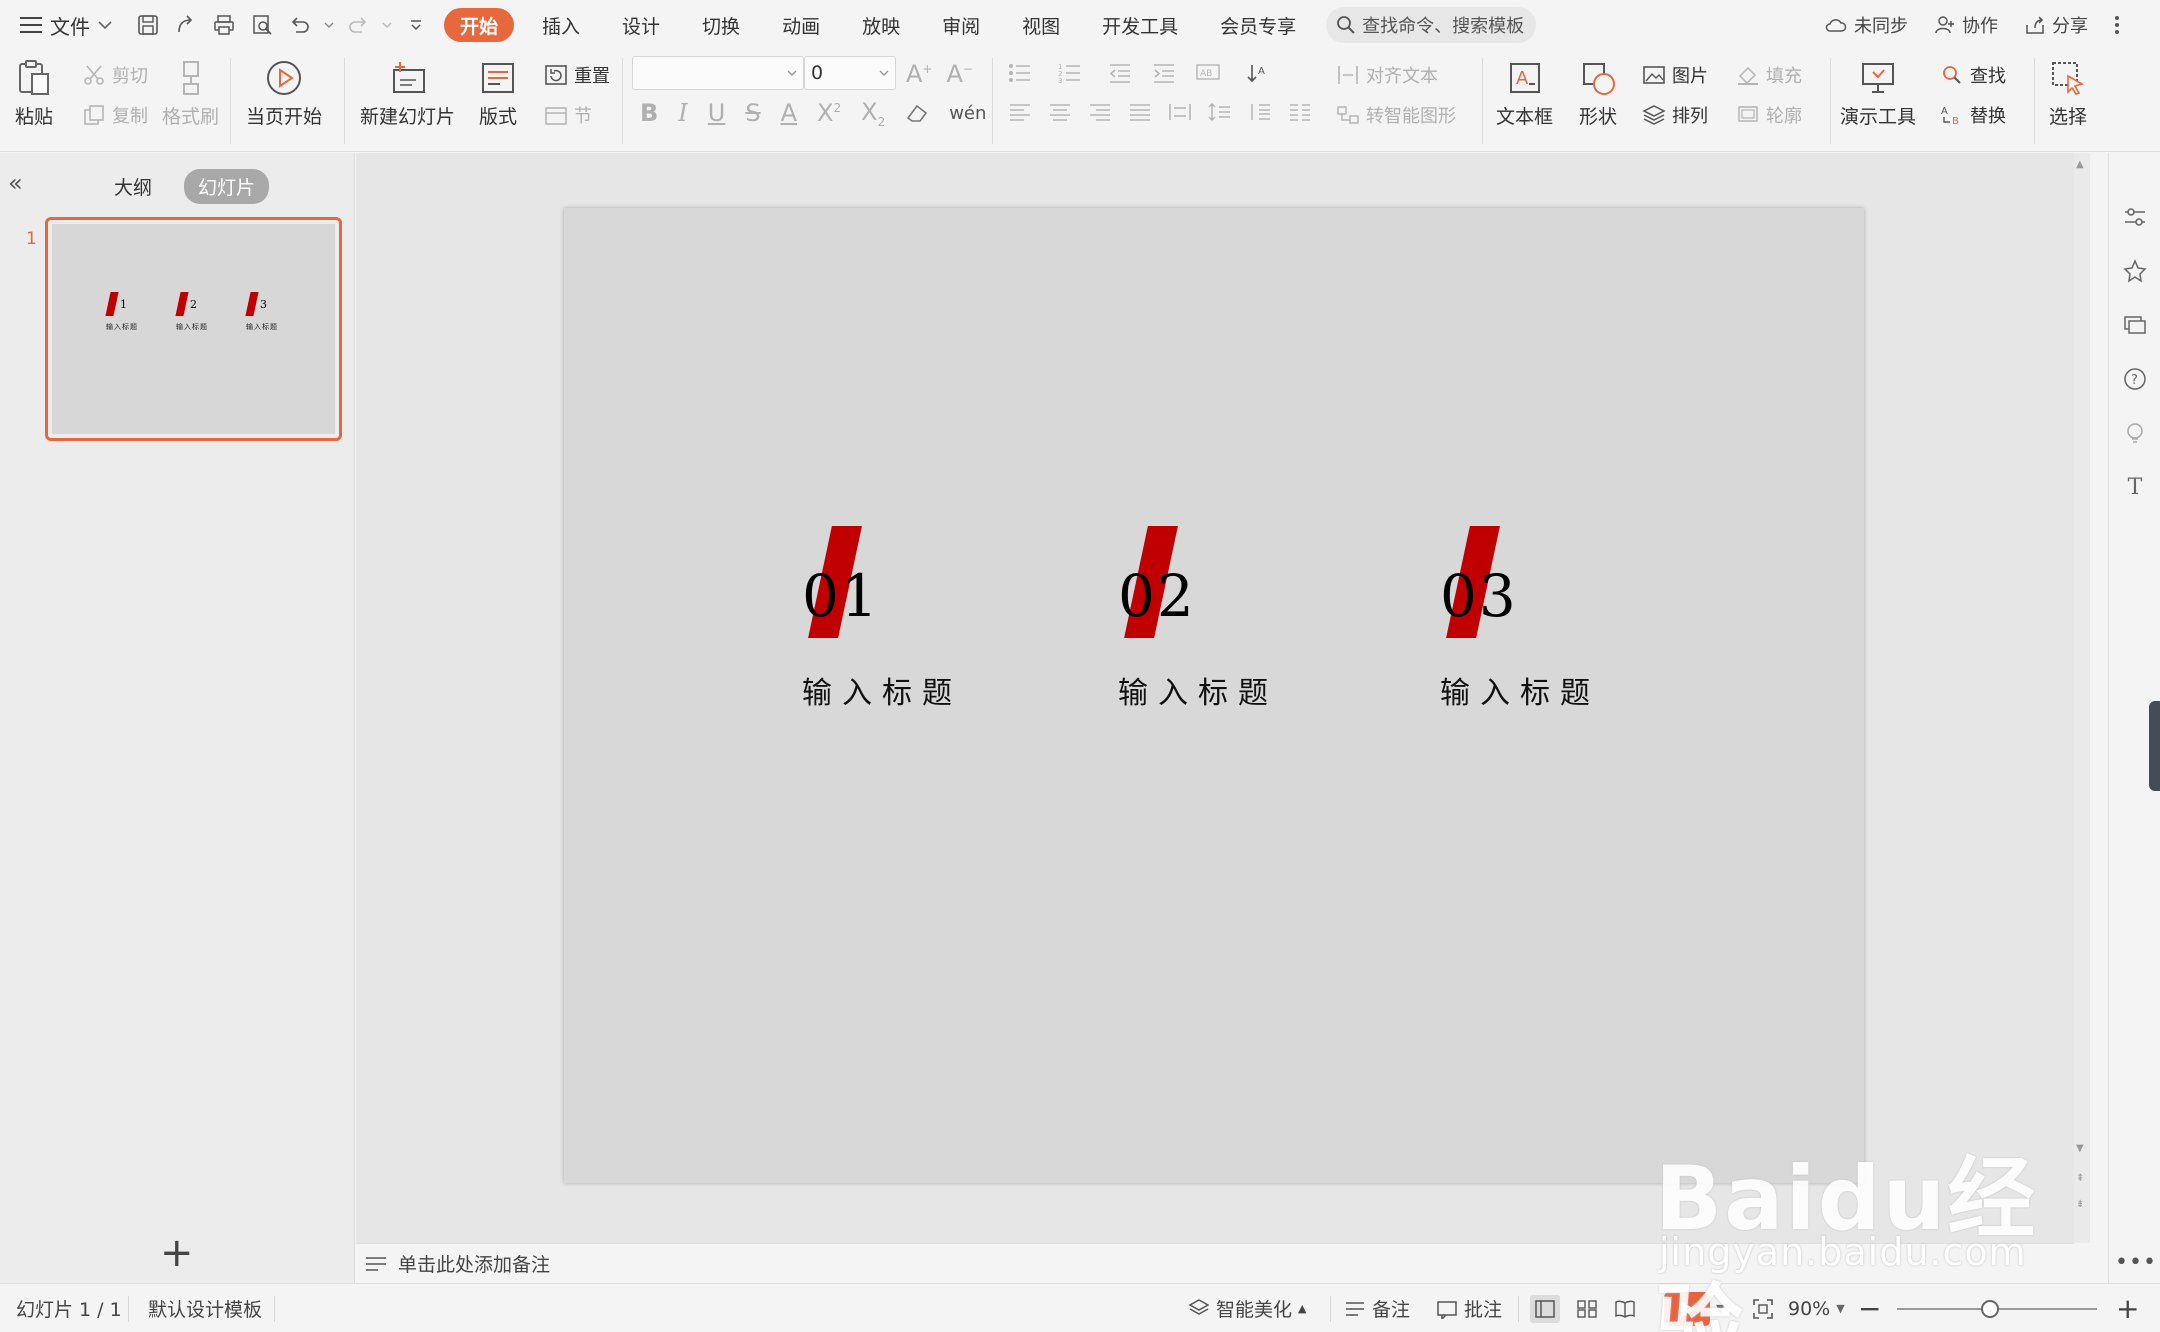 This screenshot has height=1332, width=2160. What do you see at coordinates (1598, 93) in the screenshot?
I see `shape-button: 形状` at bounding box center [1598, 93].